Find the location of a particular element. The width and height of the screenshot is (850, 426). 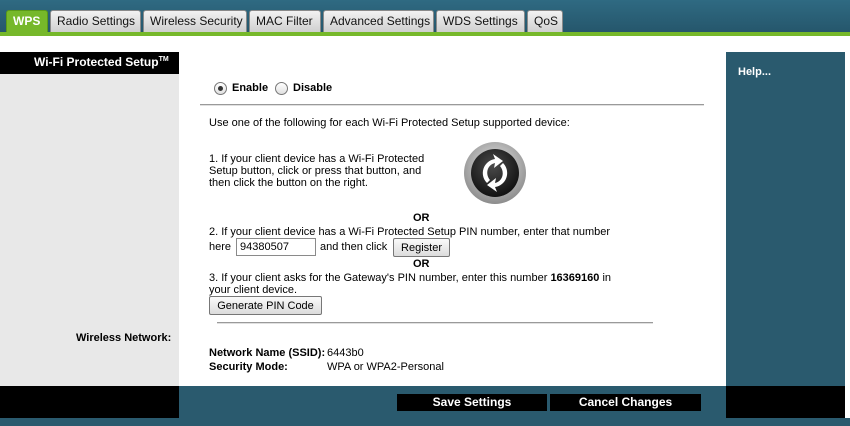

left-footer is located at coordinates (89, 402).